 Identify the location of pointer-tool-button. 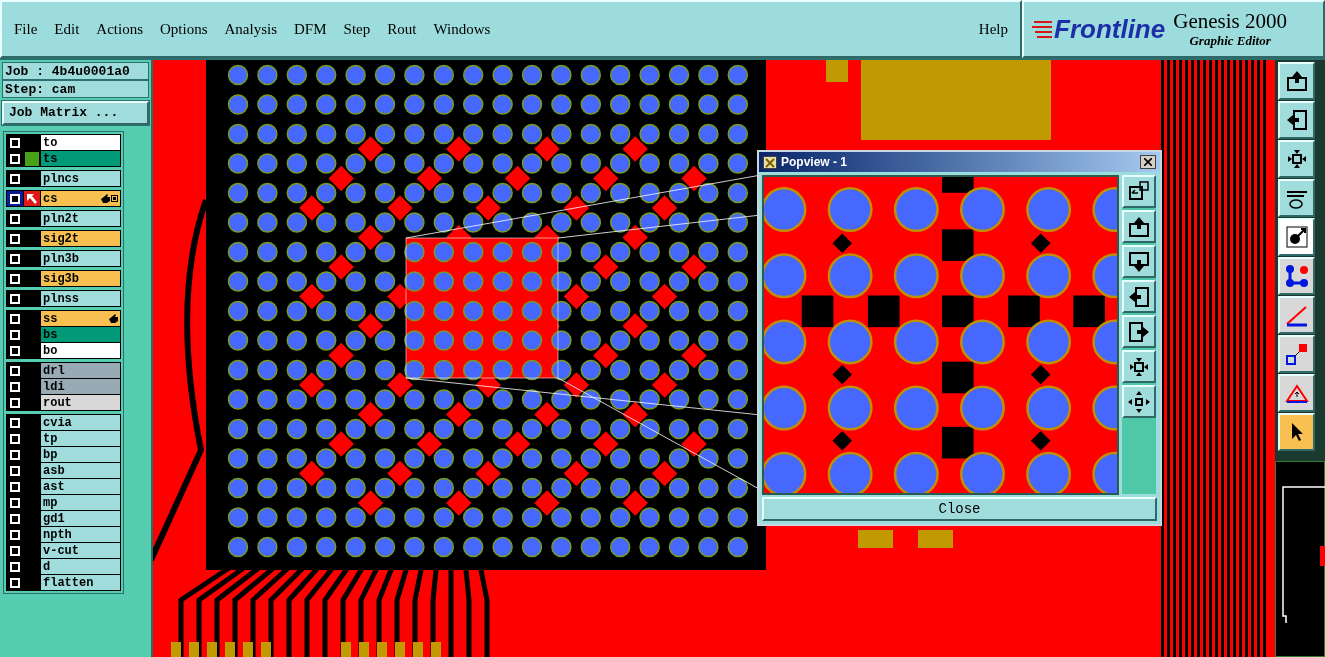
(1296, 432).